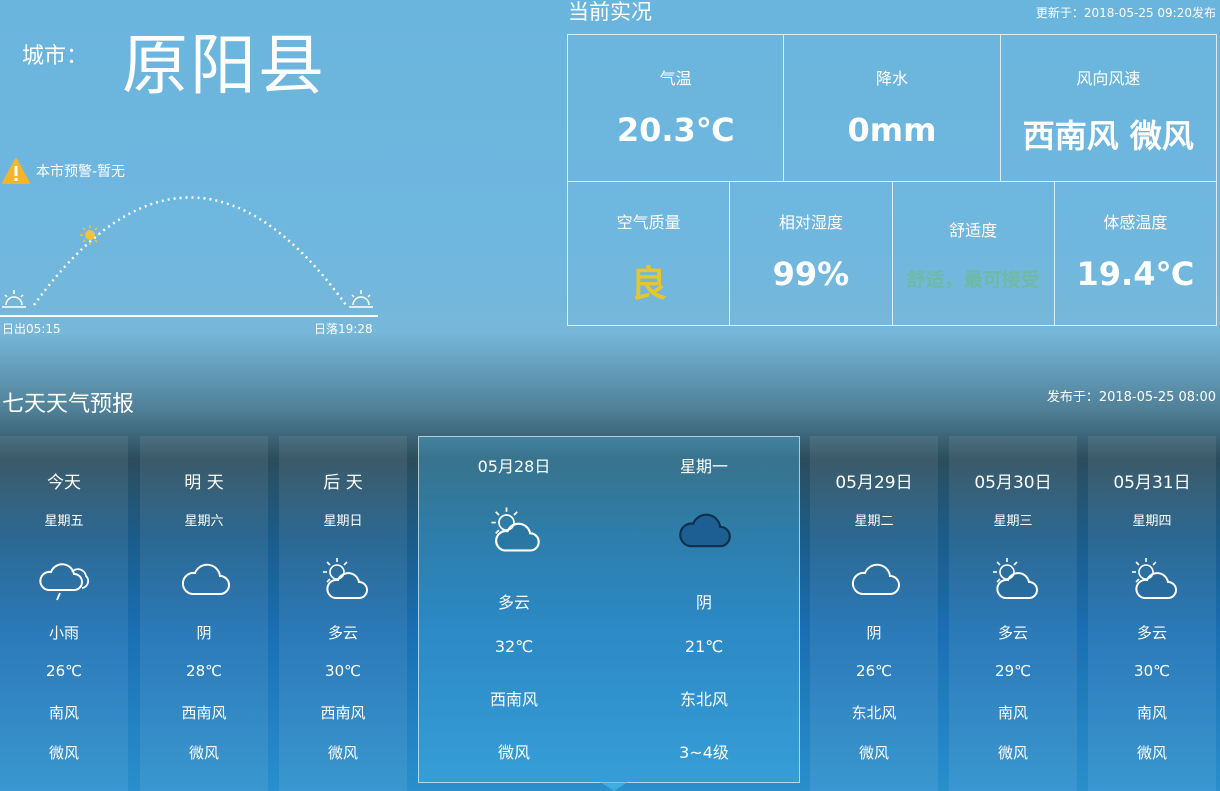 The image size is (1220, 791). What do you see at coordinates (973, 280) in the screenshot?
I see `comfort-value: 舒适，最可接受` at bounding box center [973, 280].